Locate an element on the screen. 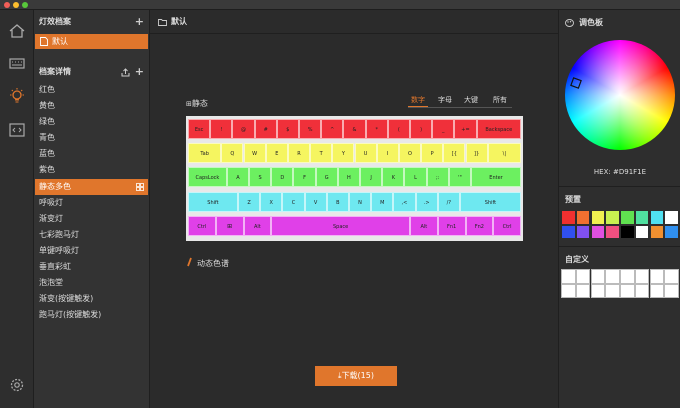 Image resolution: width=680 pixels, height=408 pixels. key: N is located at coordinates (360, 201).